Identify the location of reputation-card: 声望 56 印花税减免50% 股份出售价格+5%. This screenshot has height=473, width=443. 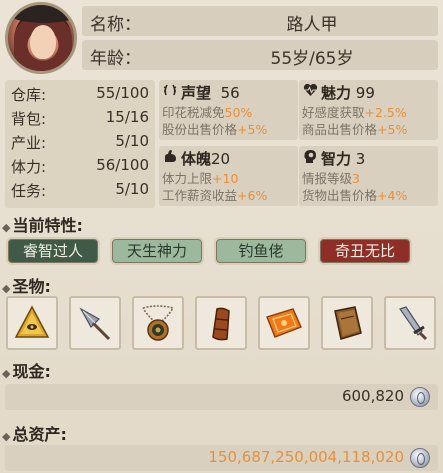
(228, 110).